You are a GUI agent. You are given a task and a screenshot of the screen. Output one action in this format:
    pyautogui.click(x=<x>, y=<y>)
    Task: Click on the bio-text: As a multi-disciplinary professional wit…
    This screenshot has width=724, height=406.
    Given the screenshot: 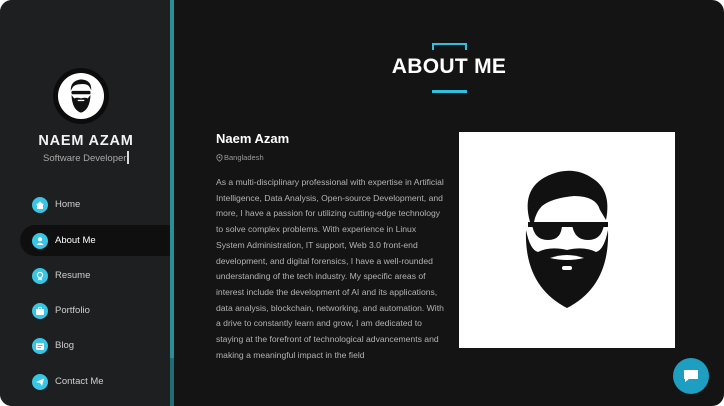 What is the action you would take?
    pyautogui.click(x=330, y=268)
    